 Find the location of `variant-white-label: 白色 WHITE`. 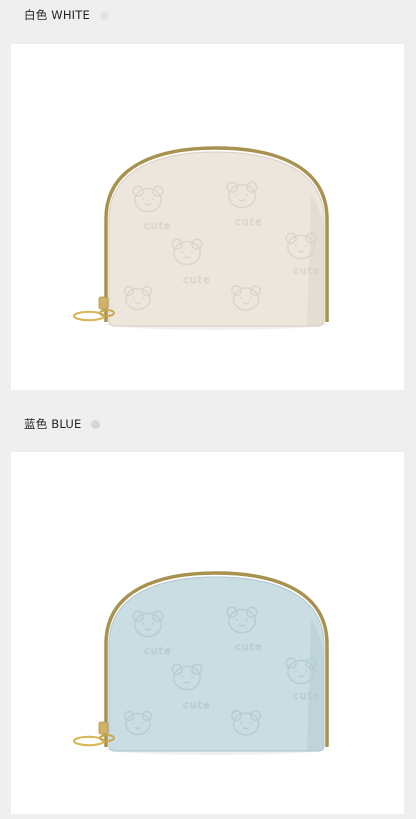

variant-white-label: 白色 WHITE is located at coordinates (57, 15).